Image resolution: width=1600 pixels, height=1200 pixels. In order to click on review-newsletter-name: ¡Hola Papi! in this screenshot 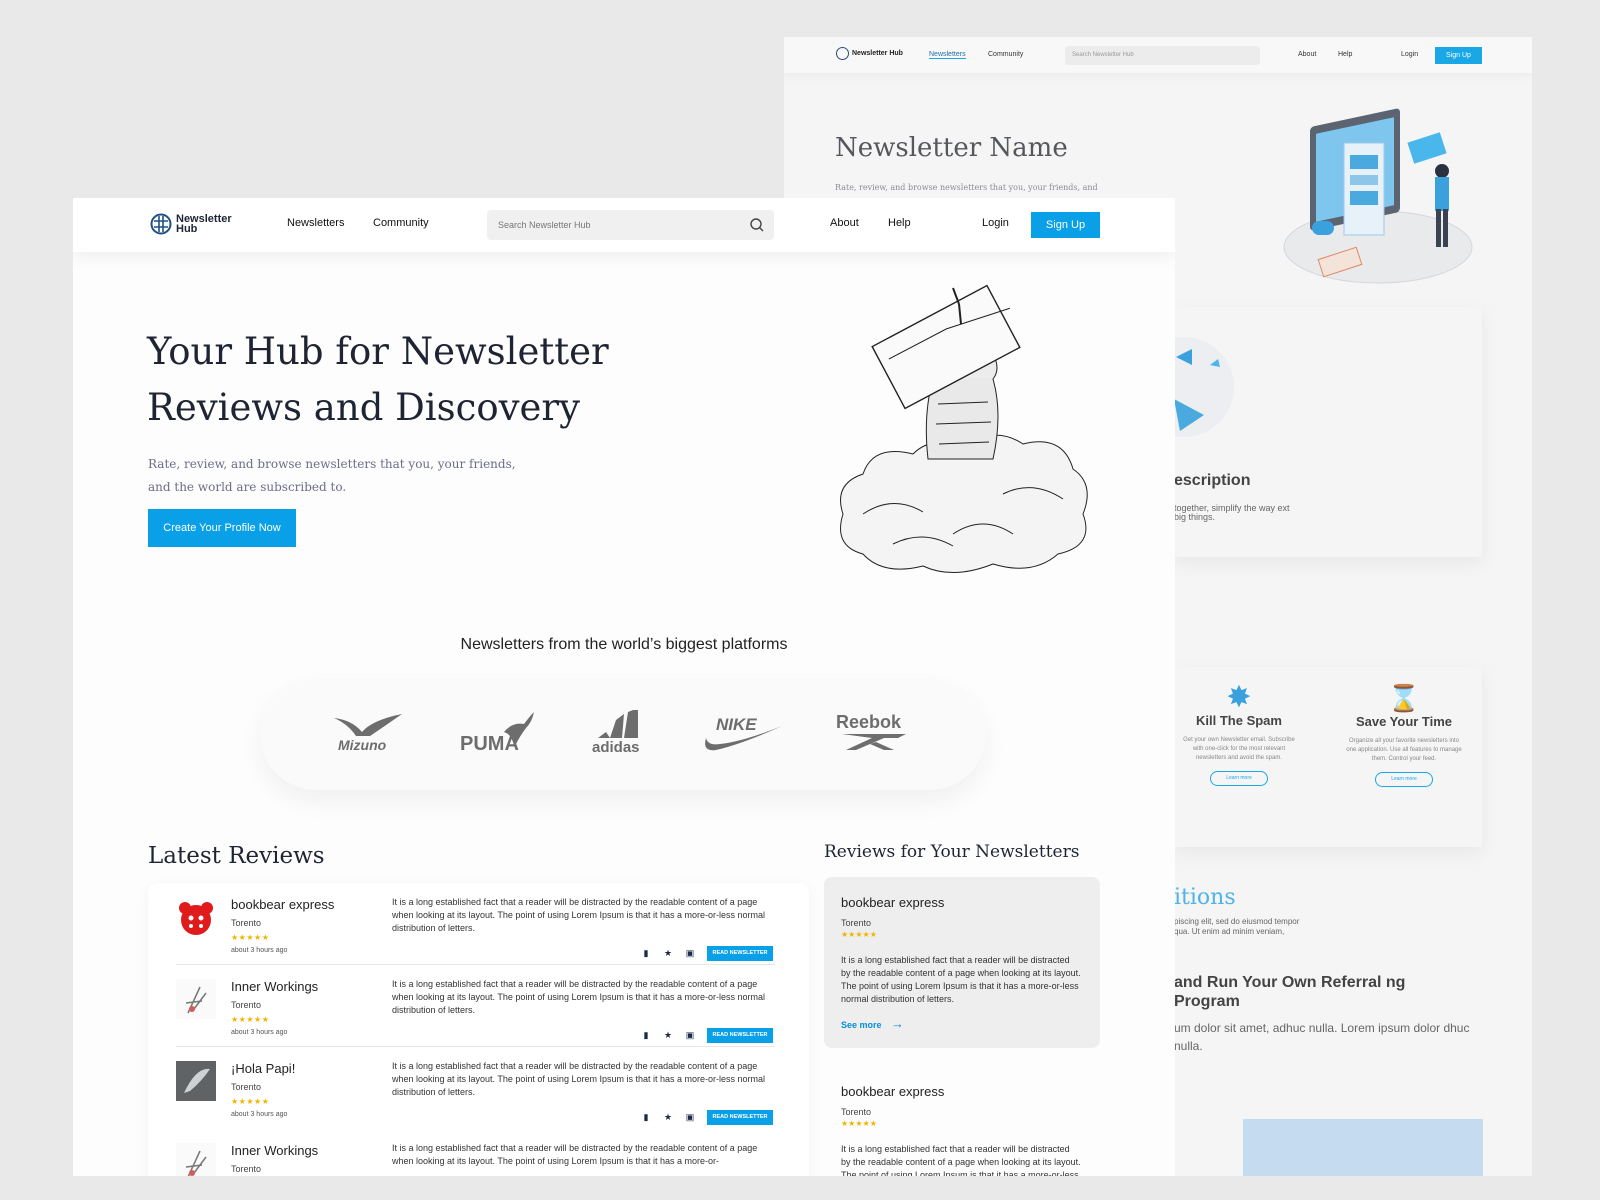, I will do `click(263, 1068)`.